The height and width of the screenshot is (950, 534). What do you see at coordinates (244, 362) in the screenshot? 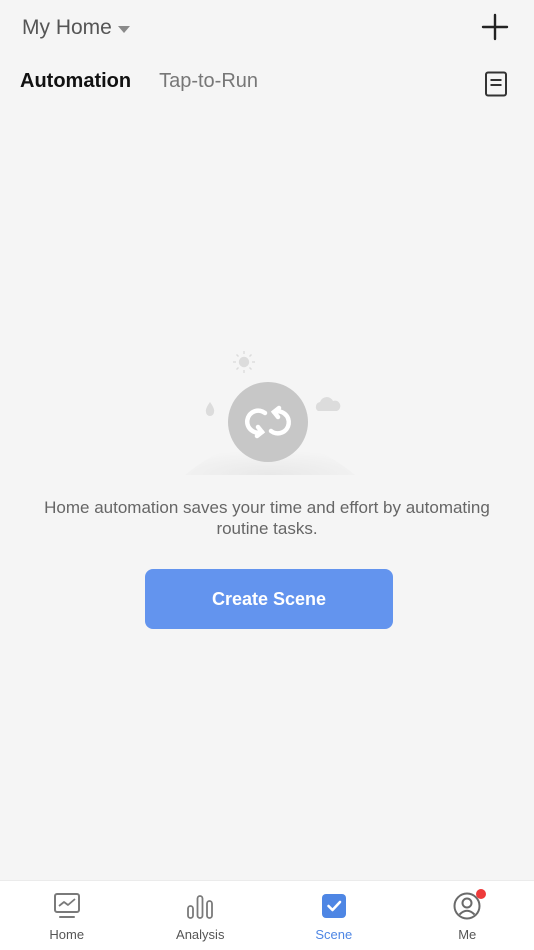
I see `sun-icon` at bounding box center [244, 362].